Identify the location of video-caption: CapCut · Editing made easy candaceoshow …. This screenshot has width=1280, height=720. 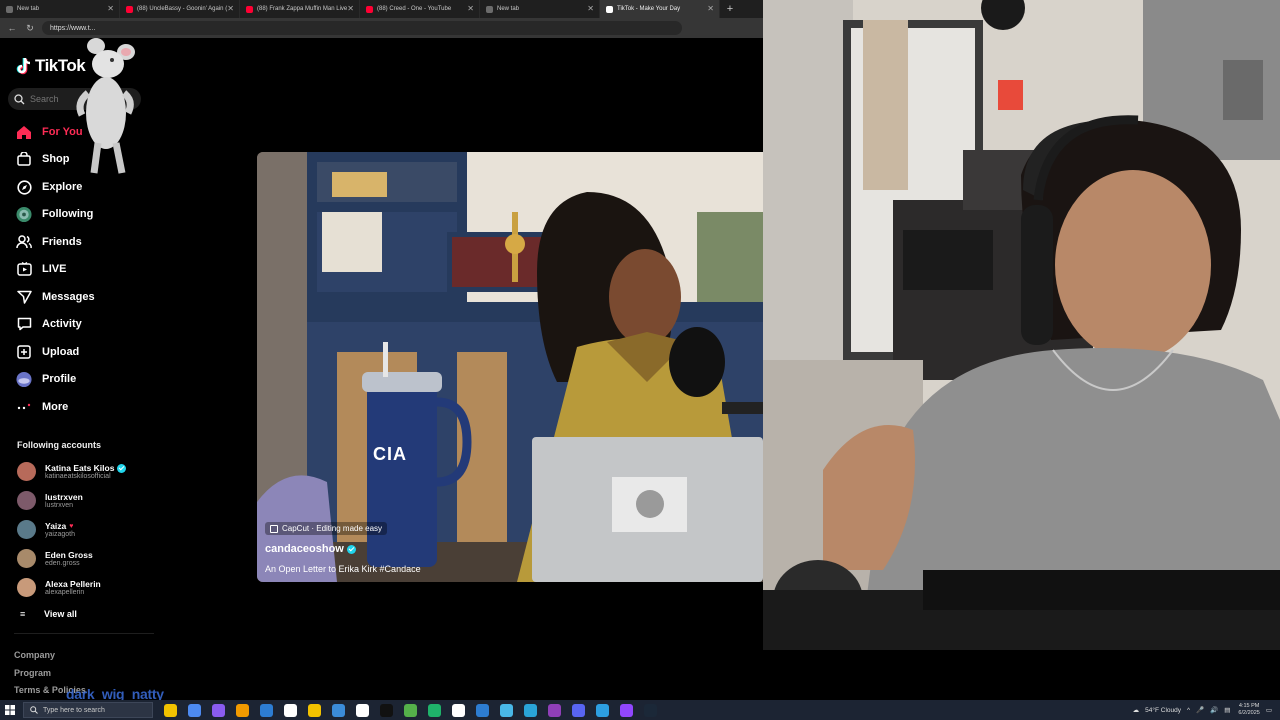
(343, 547).